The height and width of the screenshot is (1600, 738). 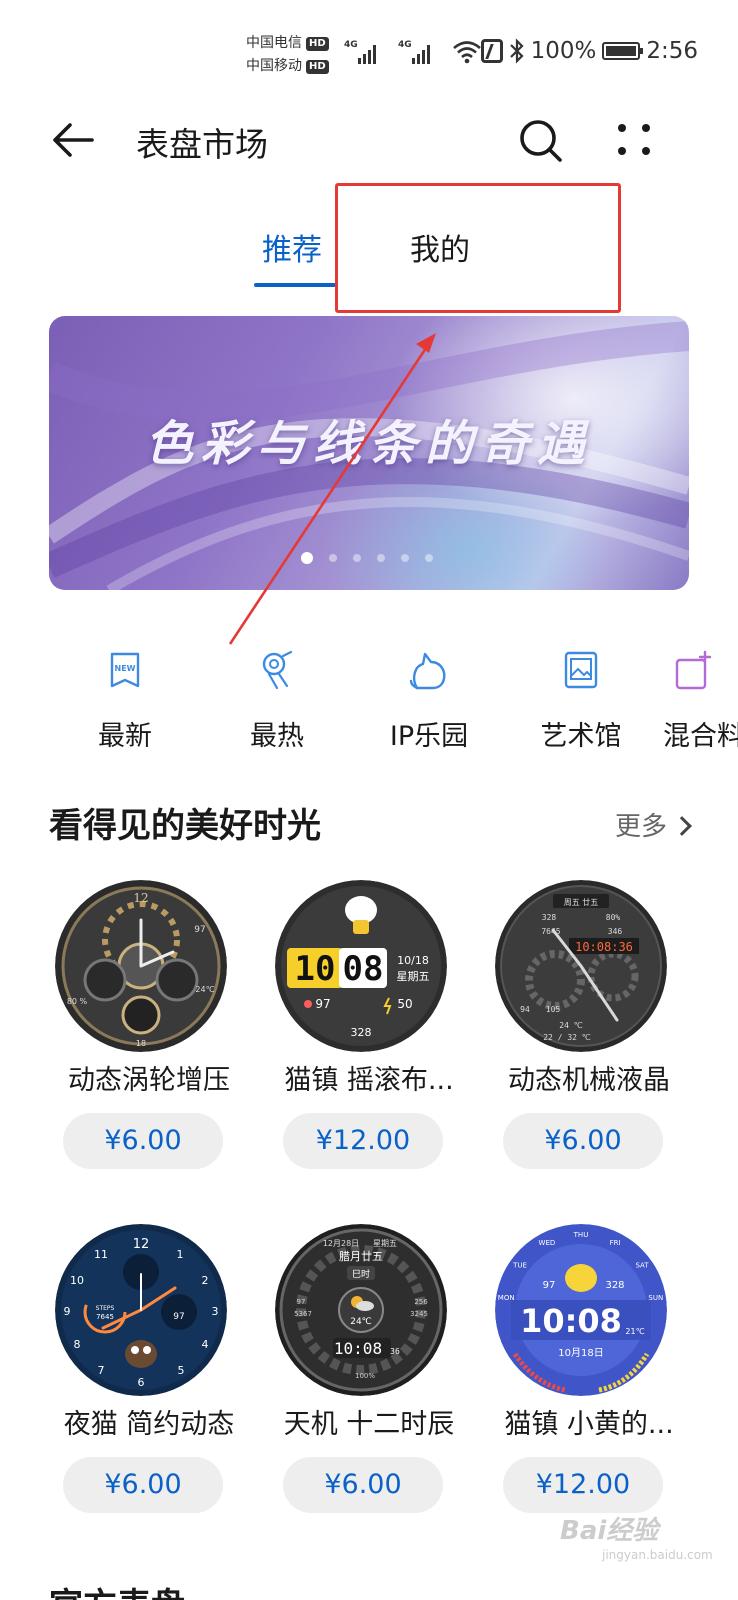 What do you see at coordinates (105, 1308) in the screenshot?
I see `steps-label: STEPS` at bounding box center [105, 1308].